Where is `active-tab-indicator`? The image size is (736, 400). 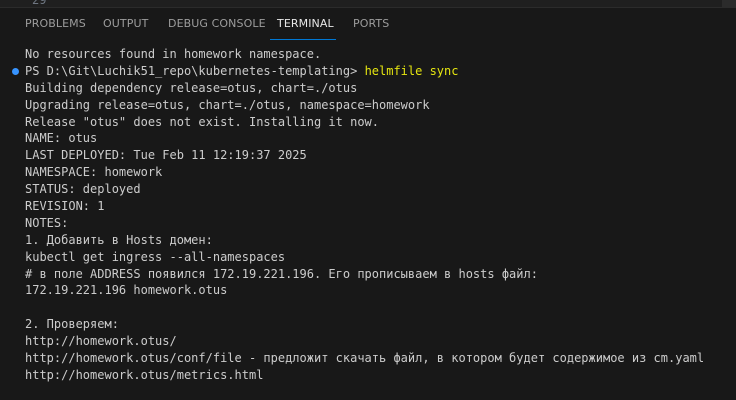 active-tab-indicator is located at coordinates (303, 39).